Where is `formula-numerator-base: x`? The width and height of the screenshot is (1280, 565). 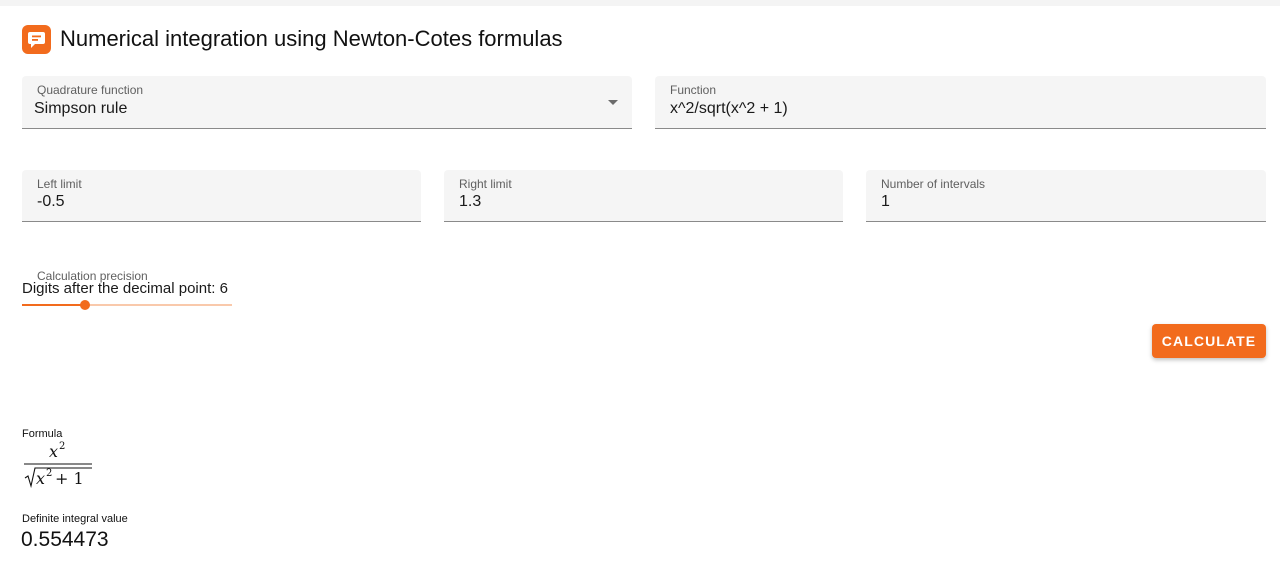 formula-numerator-base: x is located at coordinates (53, 451).